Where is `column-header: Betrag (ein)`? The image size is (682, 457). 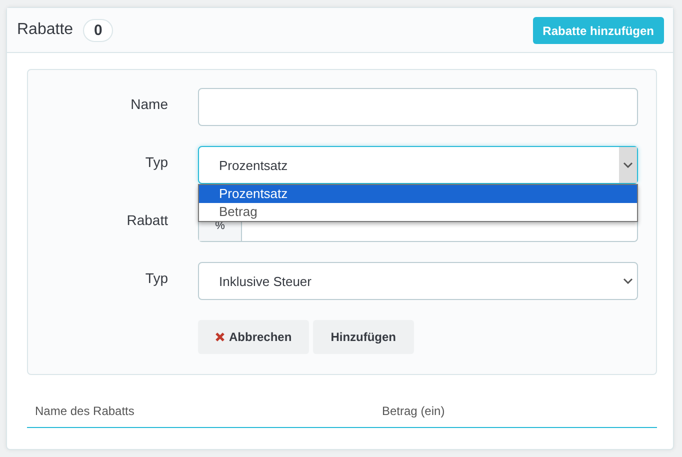 column-header: Betrag (ein) is located at coordinates (414, 411).